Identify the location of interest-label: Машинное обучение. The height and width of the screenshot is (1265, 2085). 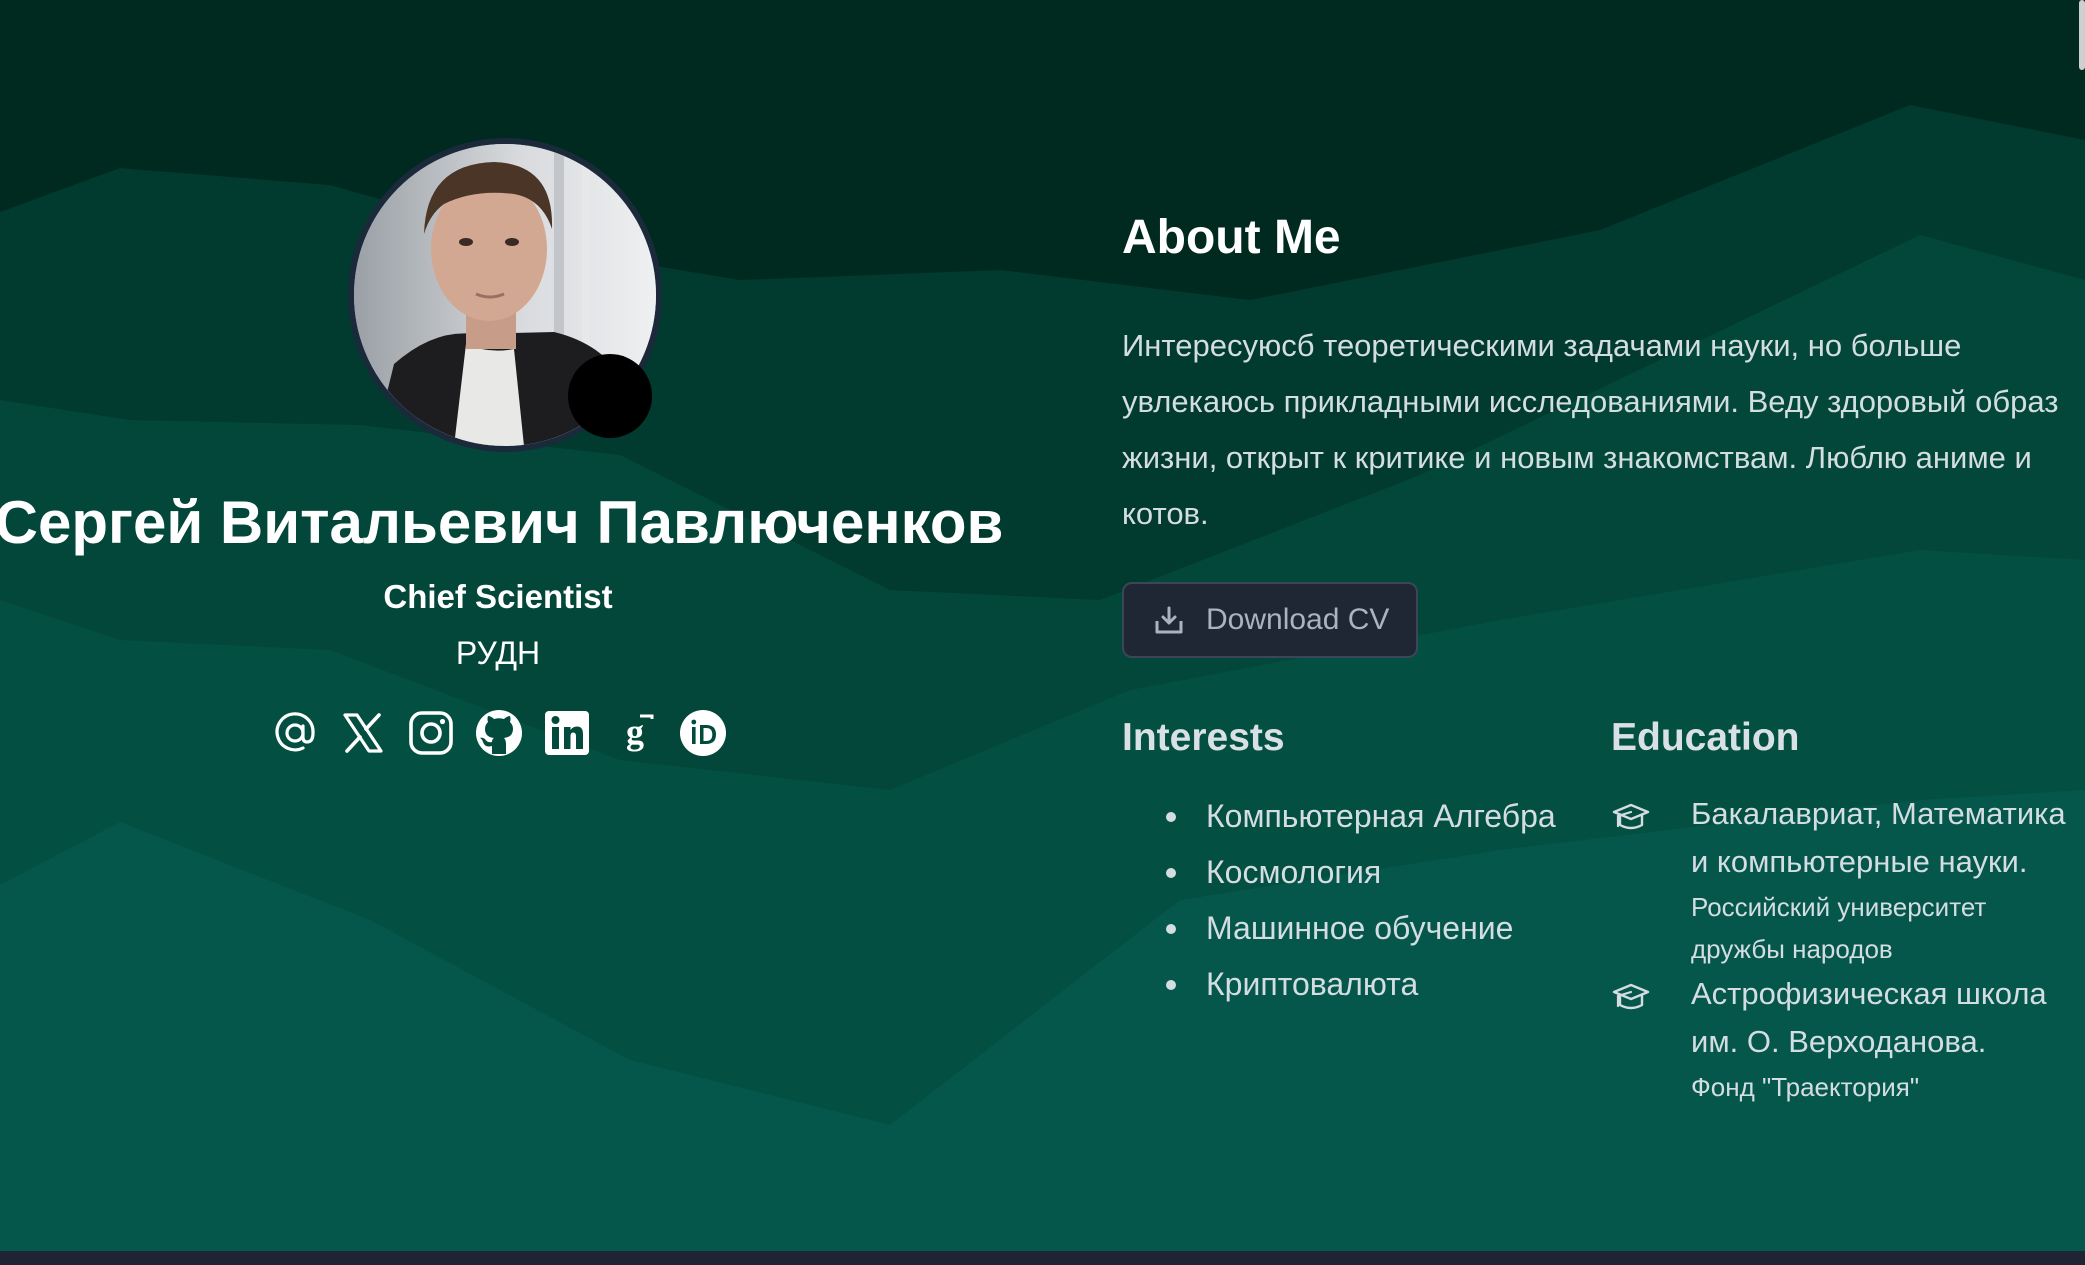
(1360, 928).